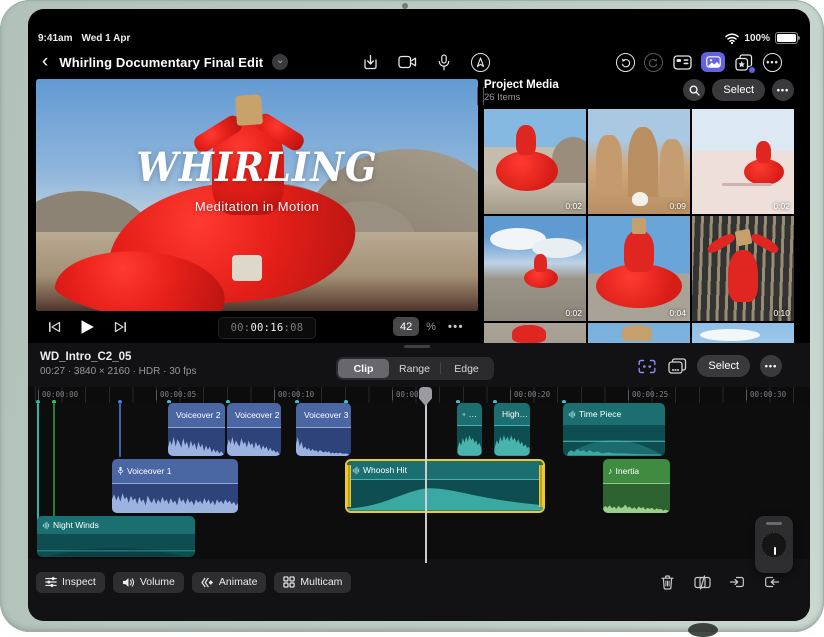 The width and height of the screenshot is (824, 637). Describe the element at coordinates (466, 368) in the screenshot. I see `mode-edge: Edge` at that location.